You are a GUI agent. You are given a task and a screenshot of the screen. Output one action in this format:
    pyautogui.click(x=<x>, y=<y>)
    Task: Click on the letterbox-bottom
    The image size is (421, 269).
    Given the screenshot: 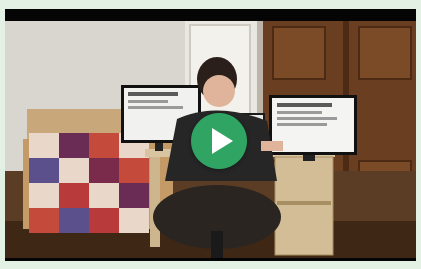 What is the action you would take?
    pyautogui.click(x=210, y=259)
    